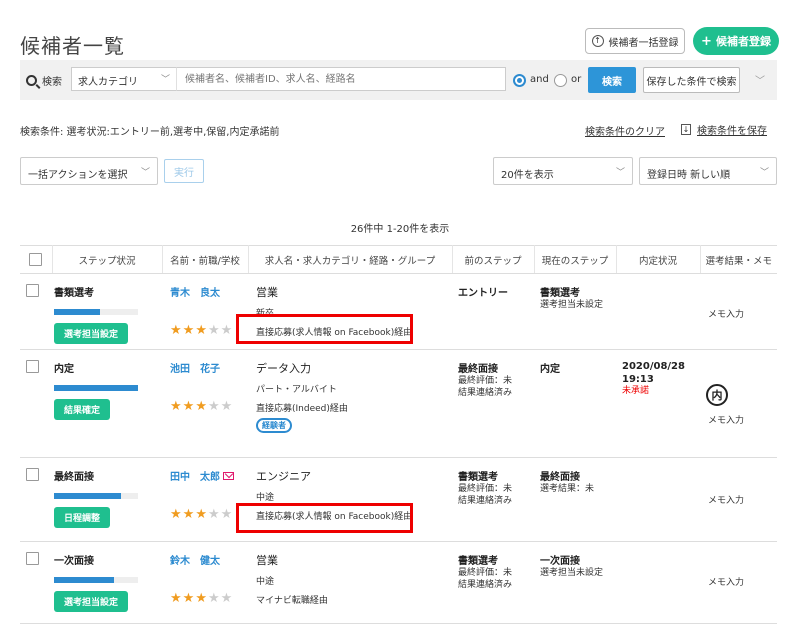  Describe the element at coordinates (74, 477) in the screenshot. I see `step-status: 最終面接` at that location.